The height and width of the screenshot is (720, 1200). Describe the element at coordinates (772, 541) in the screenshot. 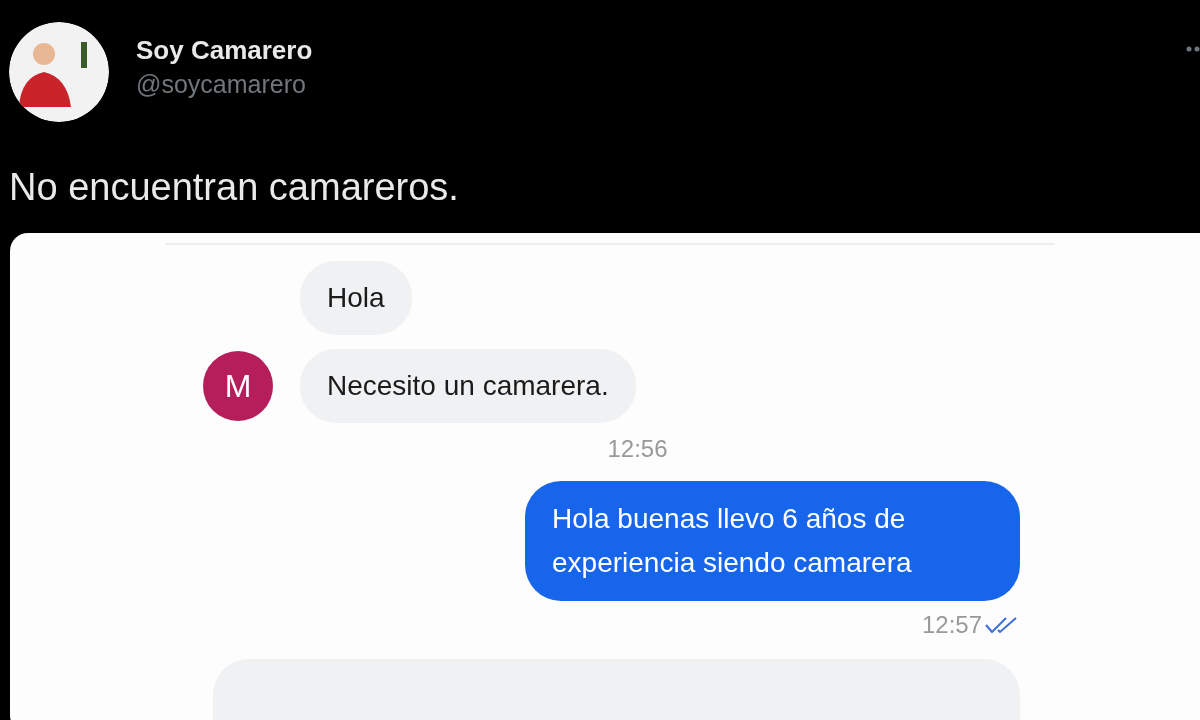

I see `sent-message: Hola buenas llevo 6 años de experiencia siendo camarera` at that location.